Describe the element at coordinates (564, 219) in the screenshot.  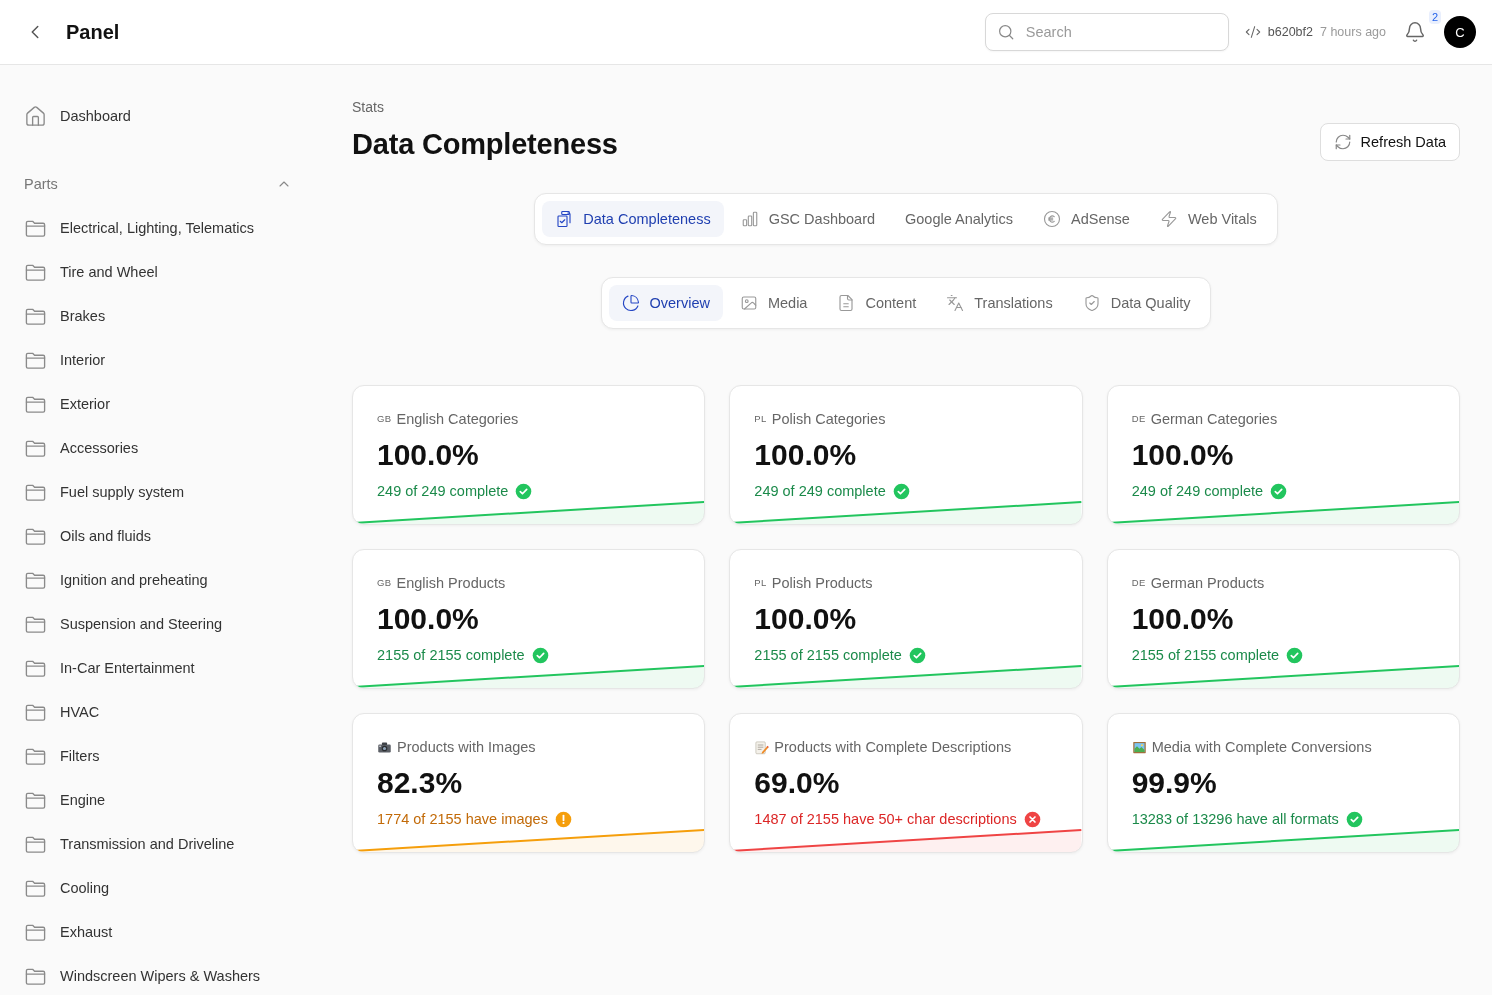
I see `clipboard-check-icon` at that location.